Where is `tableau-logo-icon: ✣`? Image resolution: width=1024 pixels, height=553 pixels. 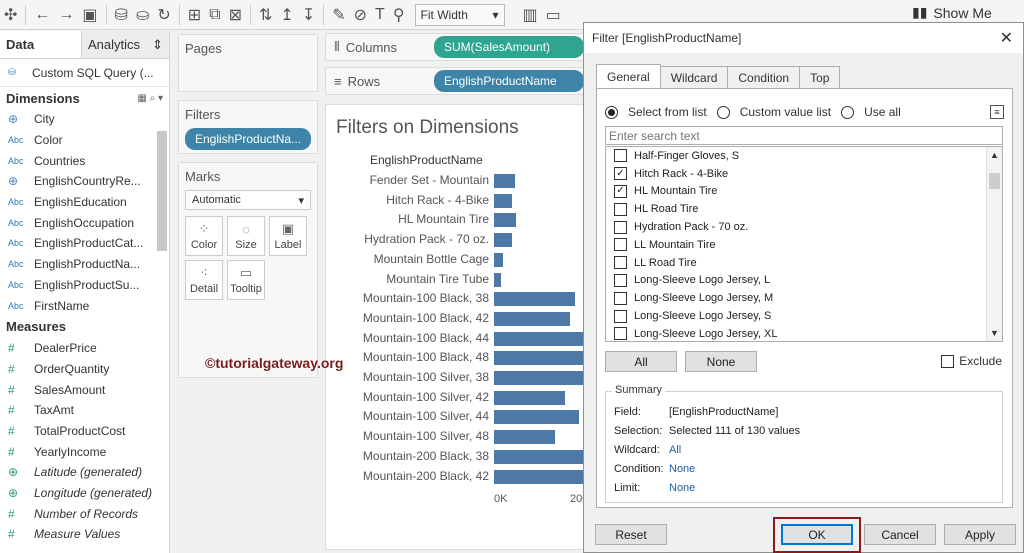
tableau-logo-icon: ✣ is located at coordinates (10, 15).